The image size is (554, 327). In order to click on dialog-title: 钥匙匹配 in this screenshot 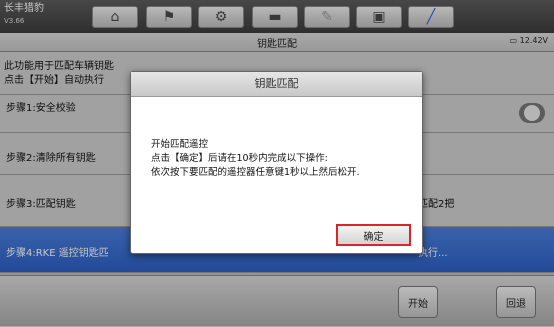, I will do `click(276, 84)`.